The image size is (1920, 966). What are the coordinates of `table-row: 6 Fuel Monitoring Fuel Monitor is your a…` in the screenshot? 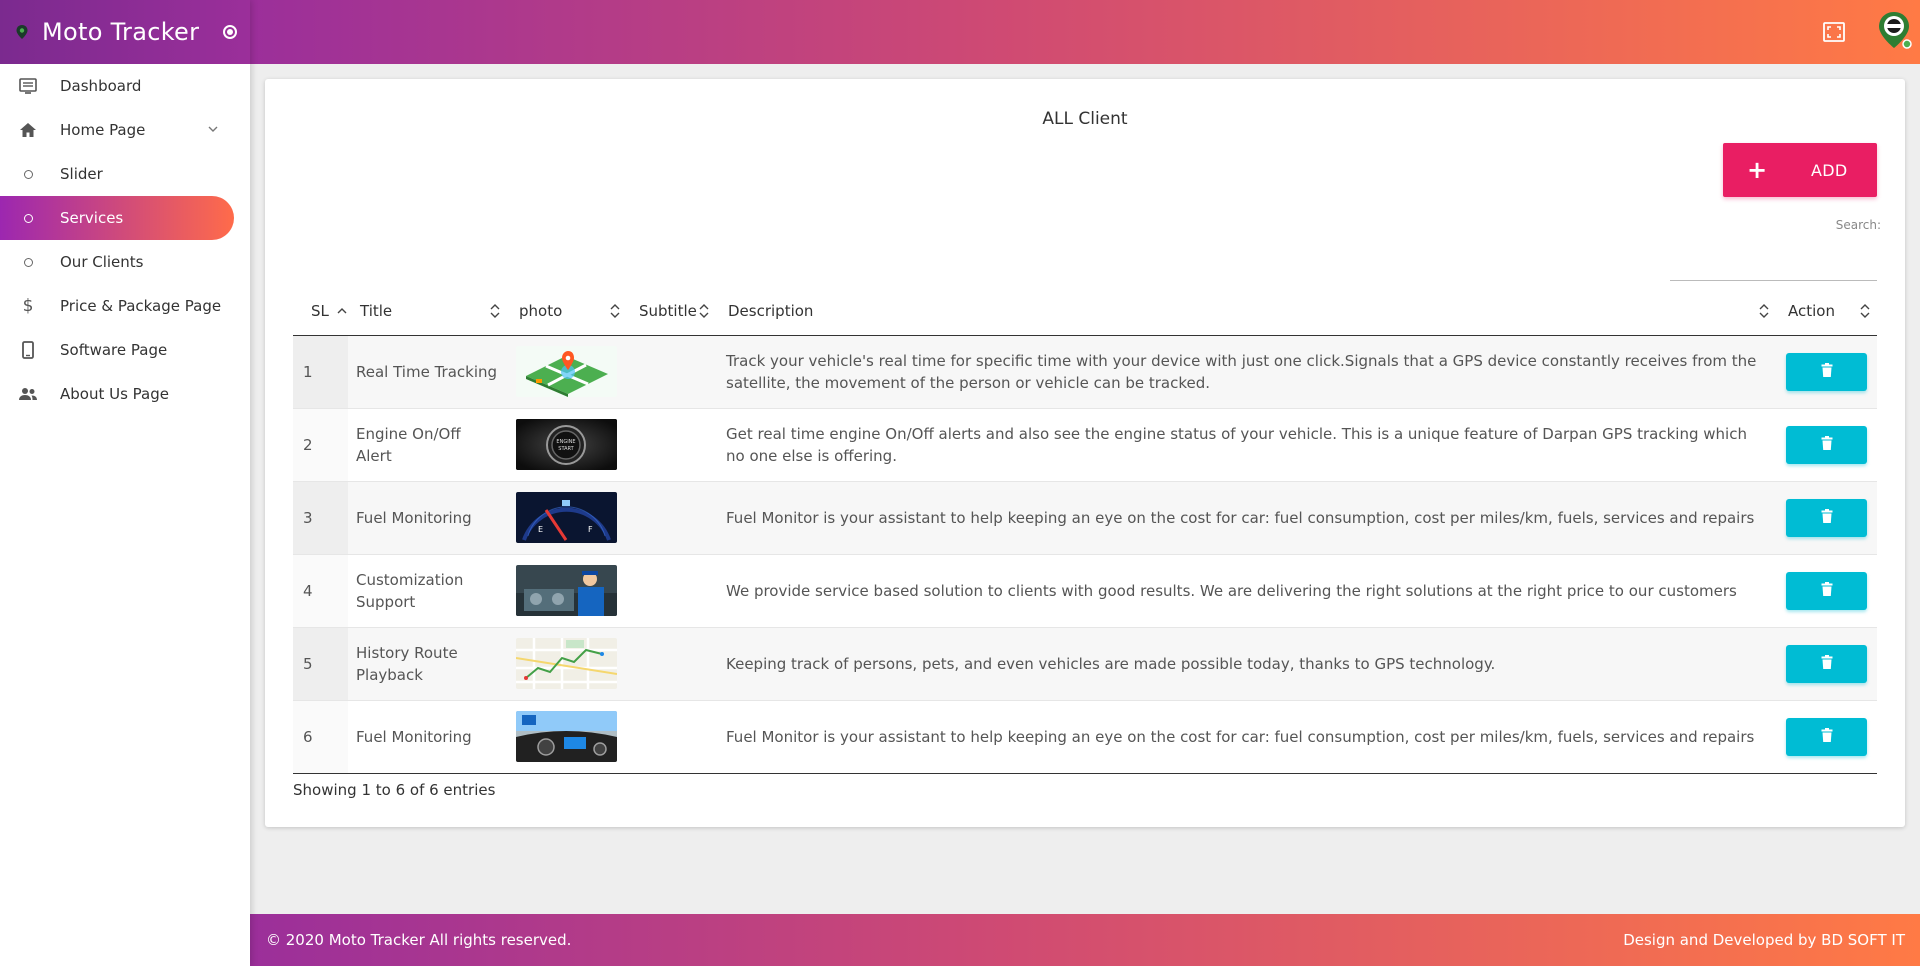 It's located at (1085, 736).